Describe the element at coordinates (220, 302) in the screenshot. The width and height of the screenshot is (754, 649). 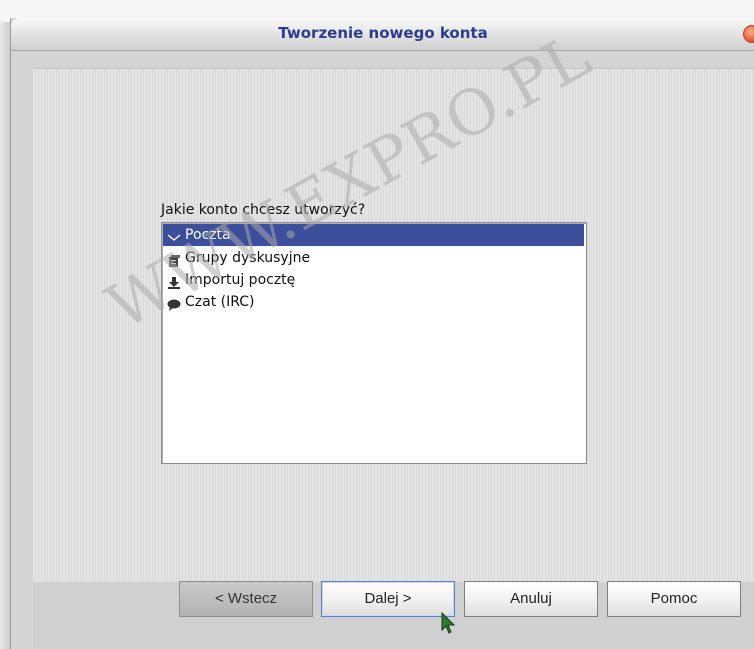
I see `list-item-label: Czat (IRC)` at that location.